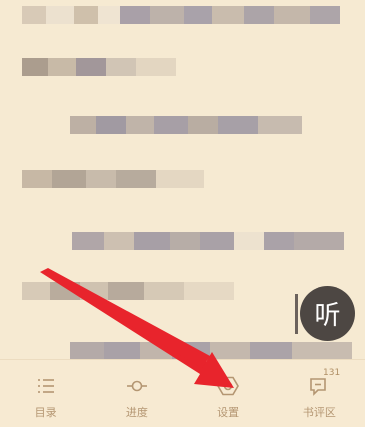 This screenshot has width=365, height=427. Describe the element at coordinates (319, 412) in the screenshot. I see `tab-comments-label: 书评区` at that location.